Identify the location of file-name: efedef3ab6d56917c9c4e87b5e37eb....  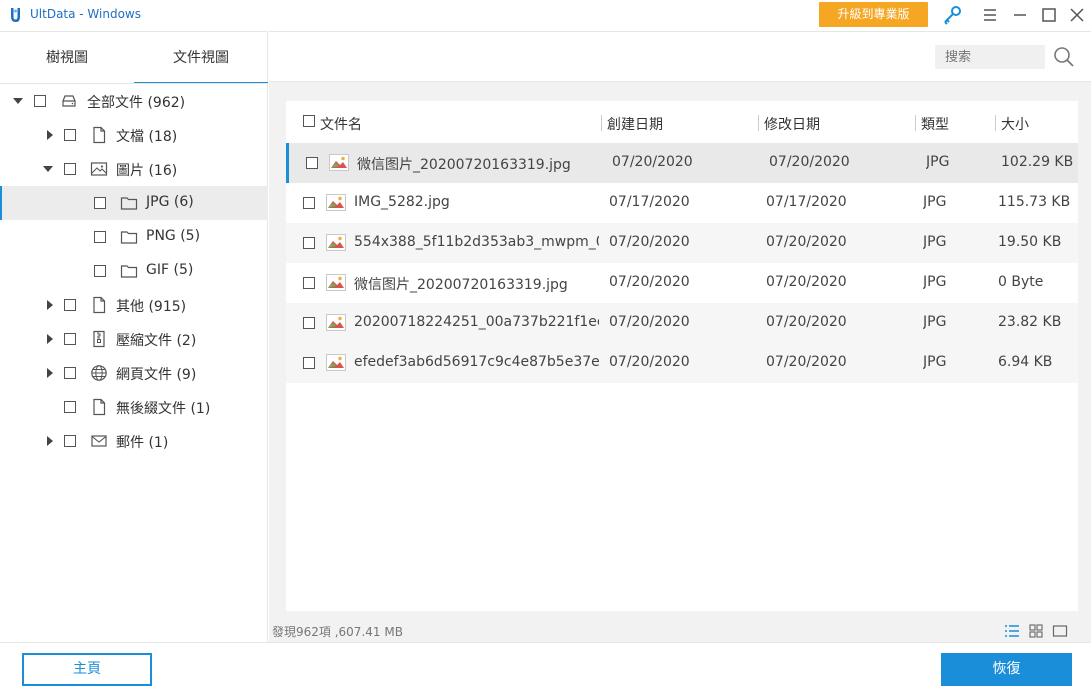
(476, 362).